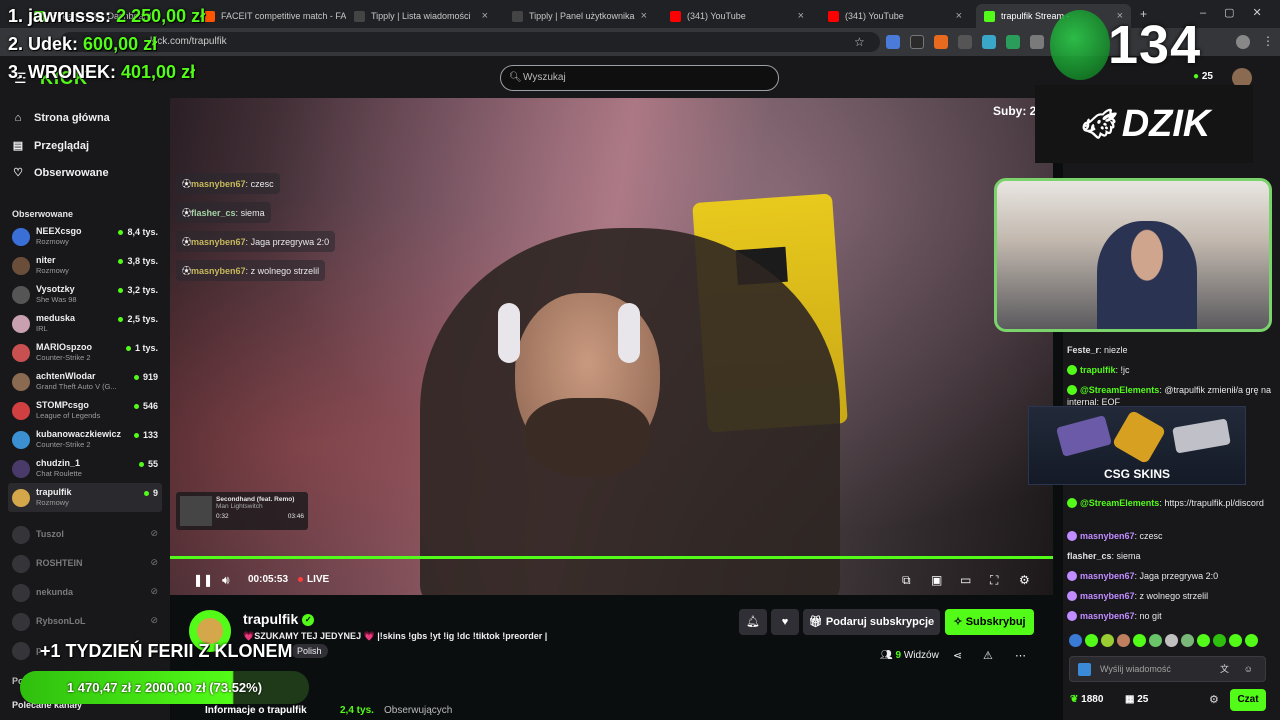  I want to click on viewers-icon: 👥︎, so click(886, 655).